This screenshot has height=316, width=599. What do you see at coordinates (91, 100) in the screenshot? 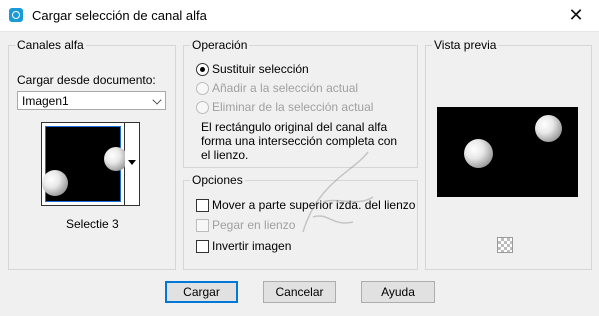
I see `document-select: Imagen1` at bounding box center [91, 100].